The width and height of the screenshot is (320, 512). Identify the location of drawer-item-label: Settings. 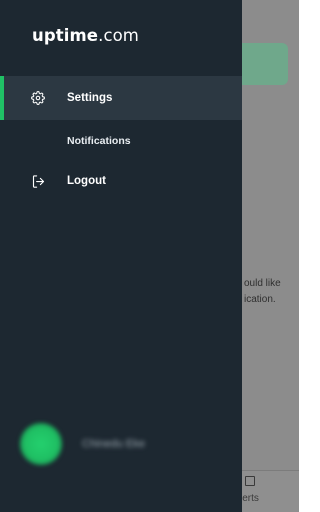
(90, 98).